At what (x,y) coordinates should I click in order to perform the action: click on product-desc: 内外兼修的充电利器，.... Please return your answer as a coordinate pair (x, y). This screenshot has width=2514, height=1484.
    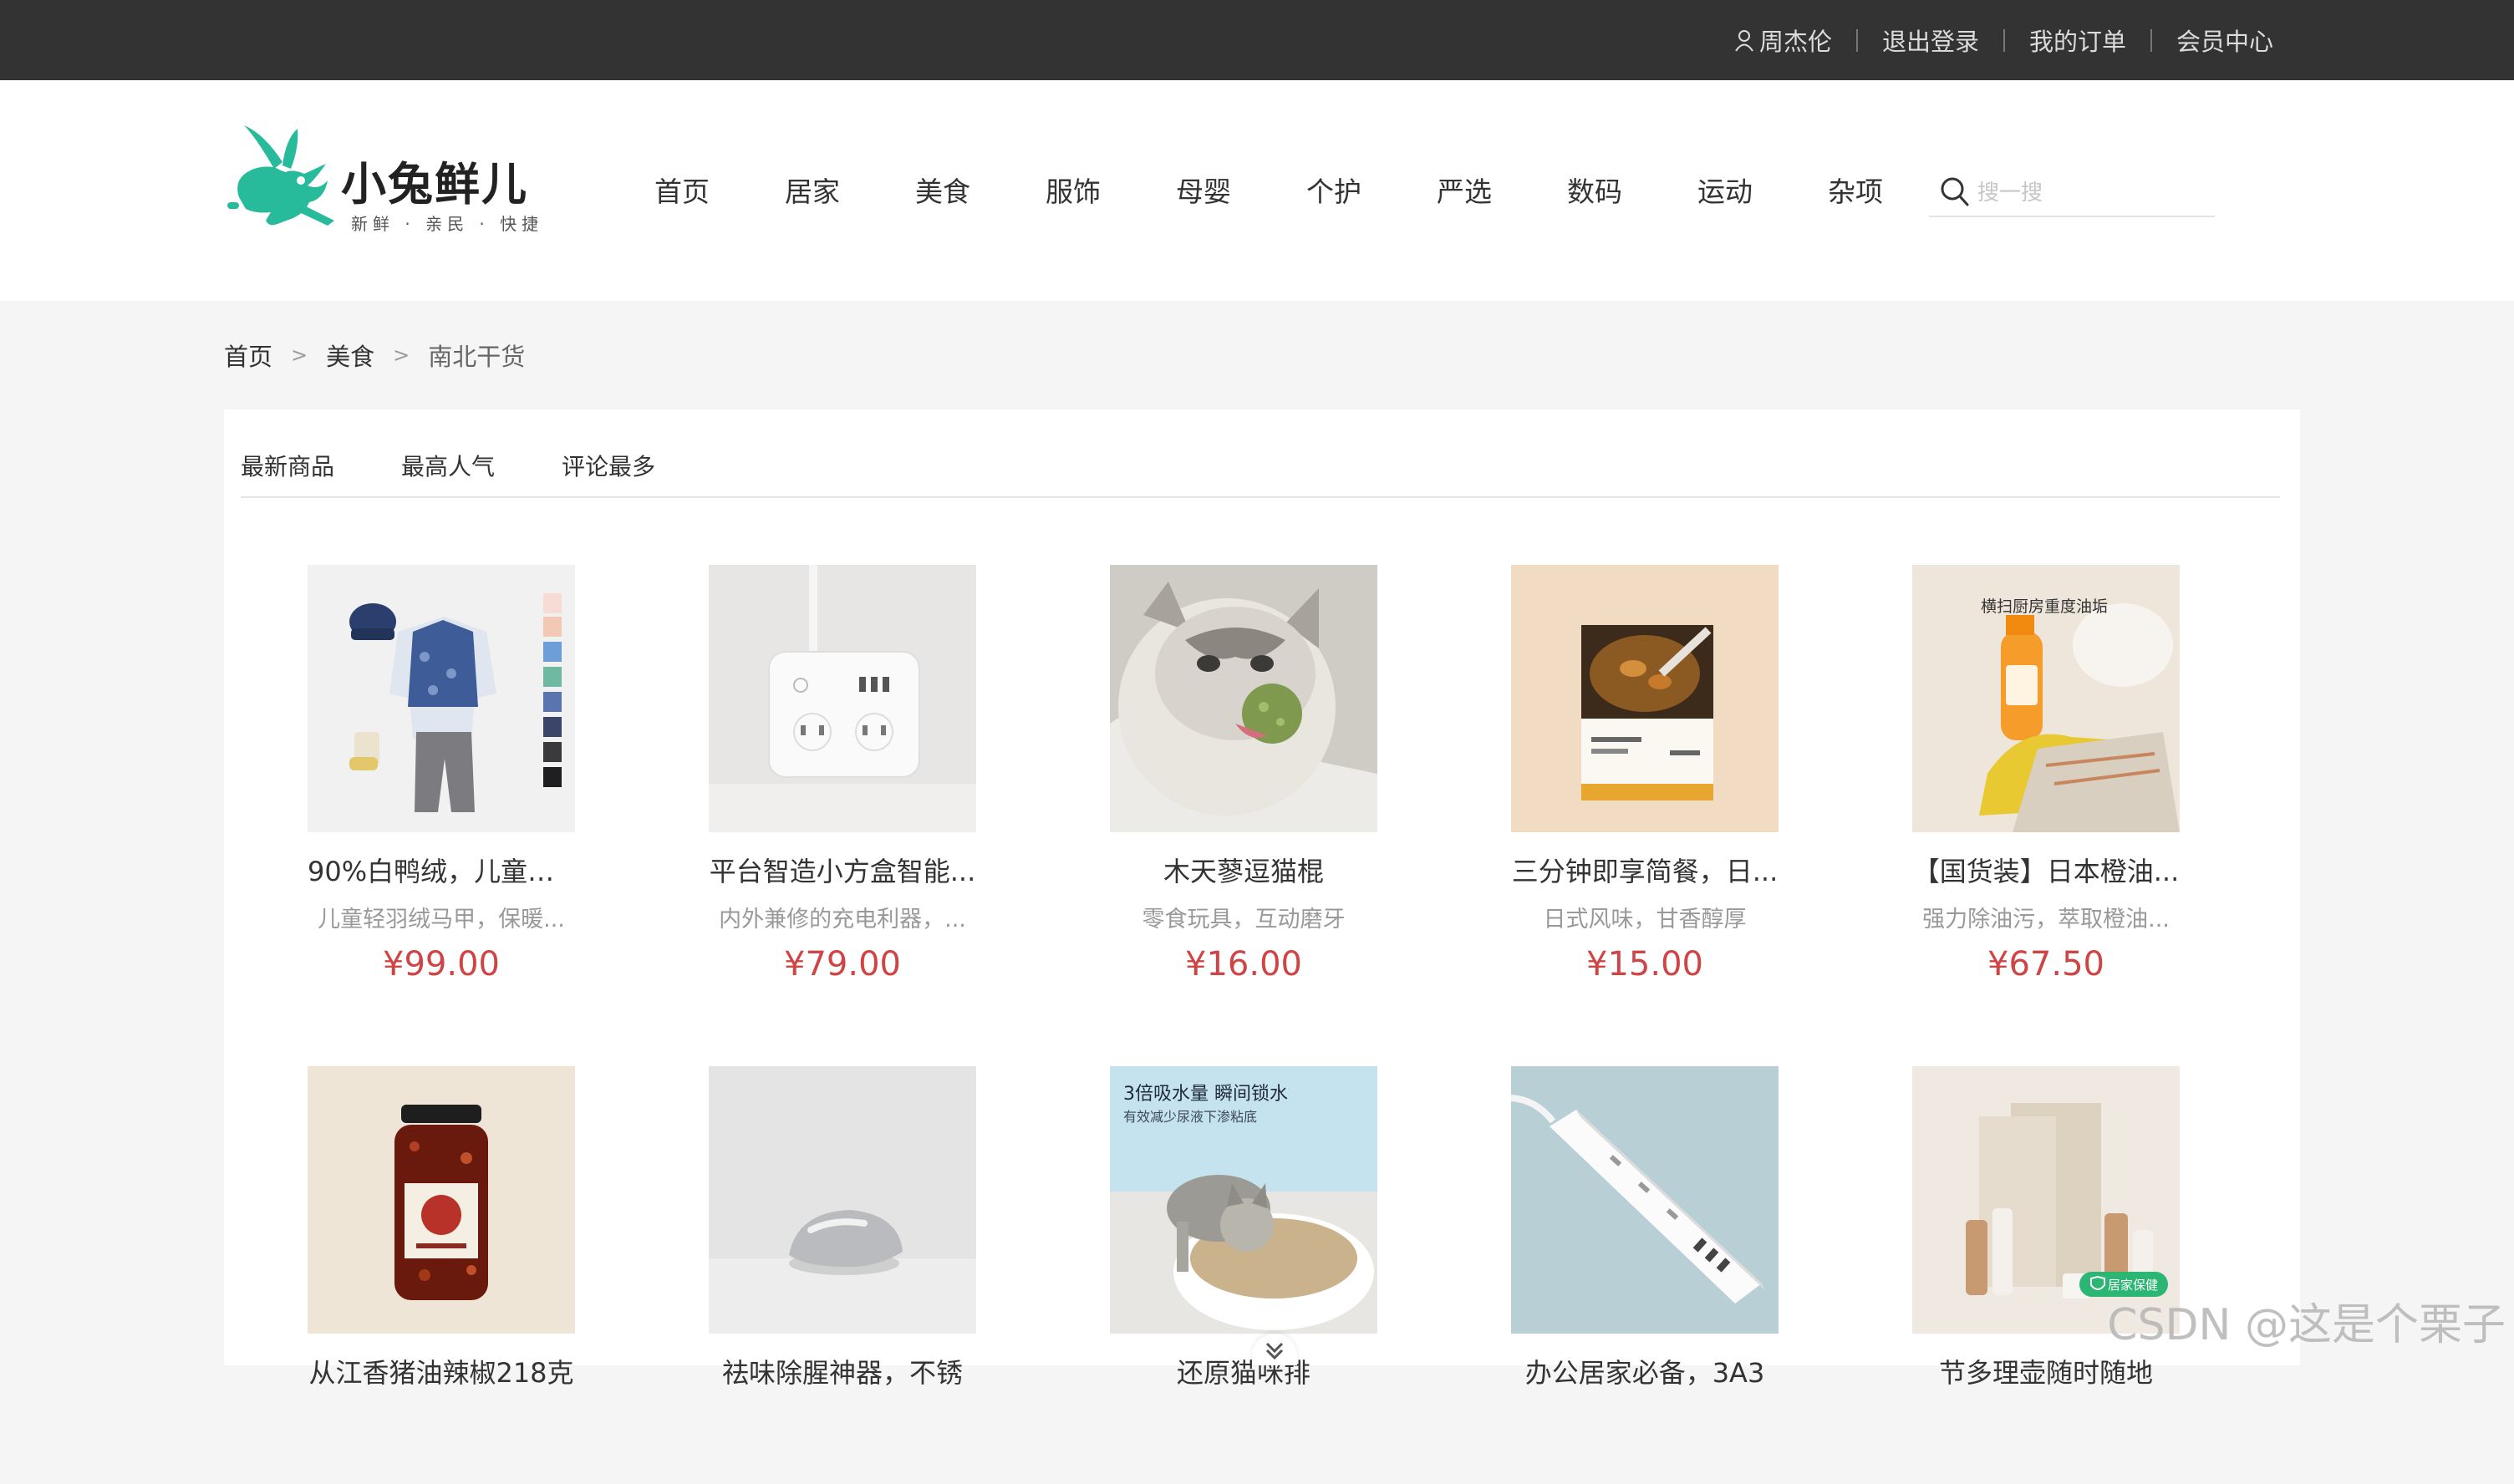
    Looking at the image, I should click on (842, 920).